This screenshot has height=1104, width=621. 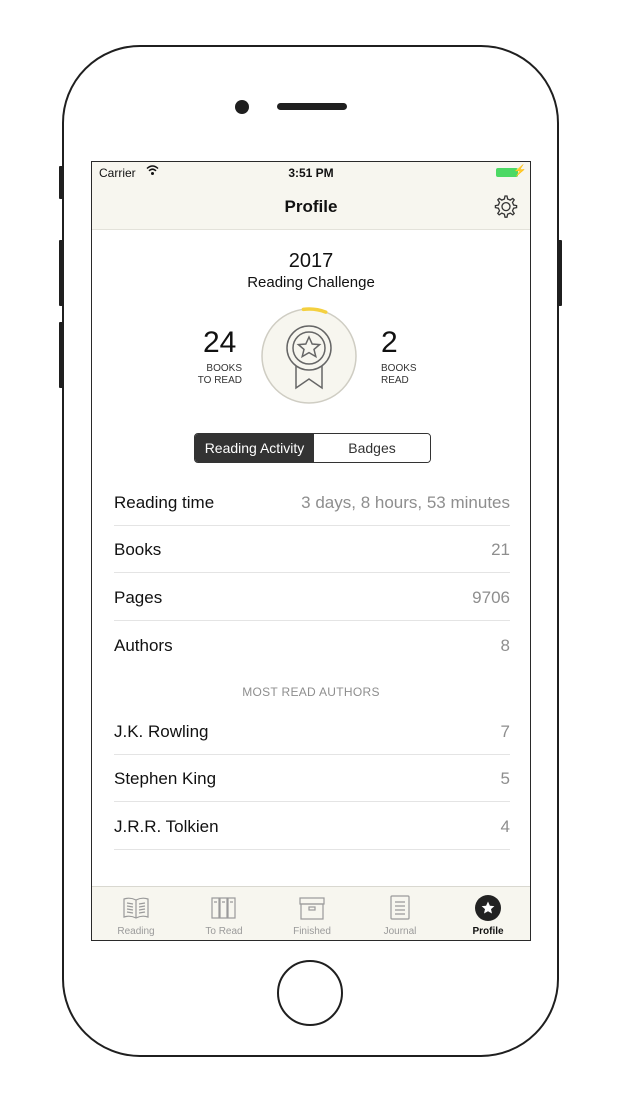 What do you see at coordinates (505, 731) in the screenshot?
I see `author-book-count: 7` at bounding box center [505, 731].